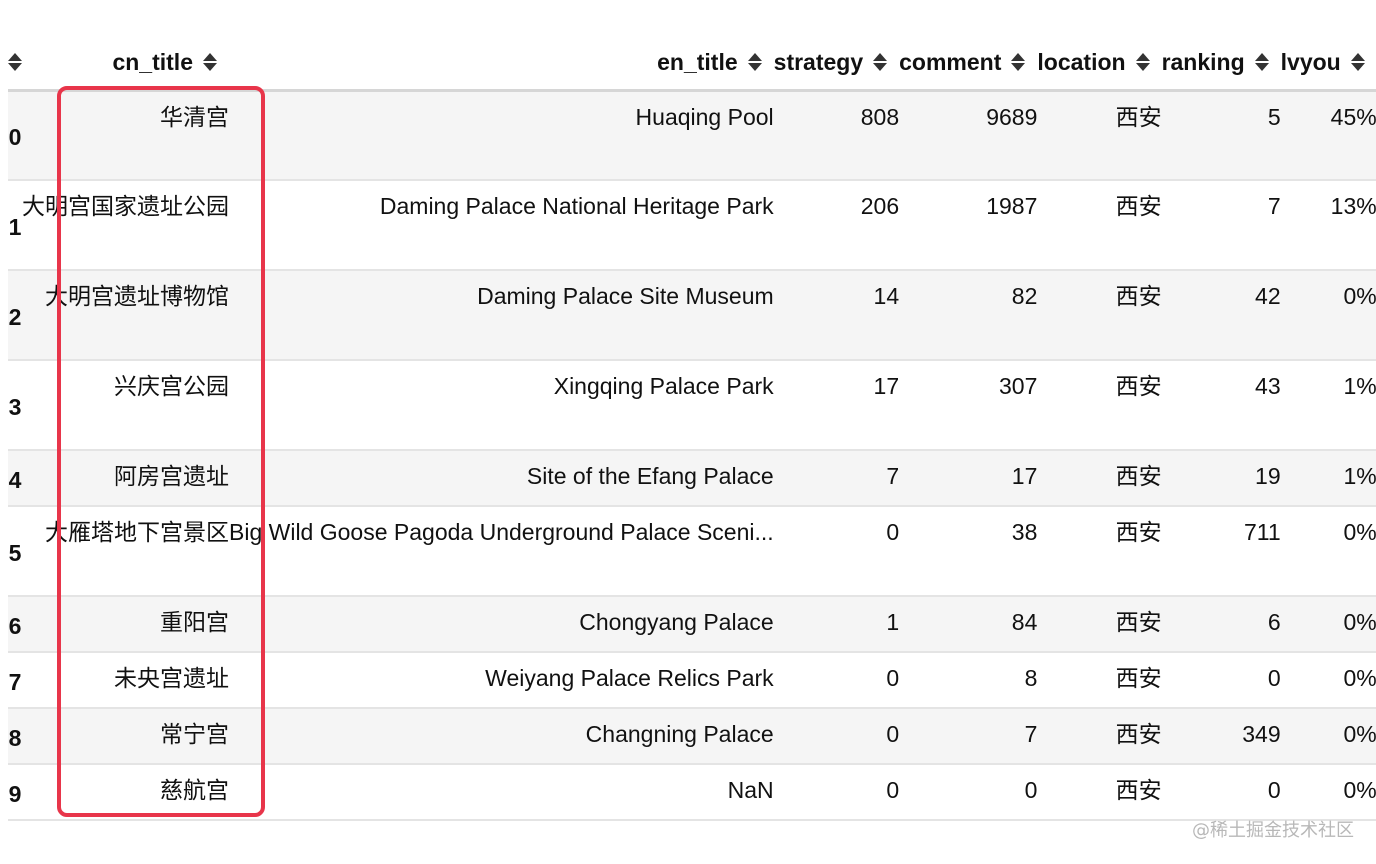  I want to click on cell-cn-title: 慈航宫, so click(194, 790).